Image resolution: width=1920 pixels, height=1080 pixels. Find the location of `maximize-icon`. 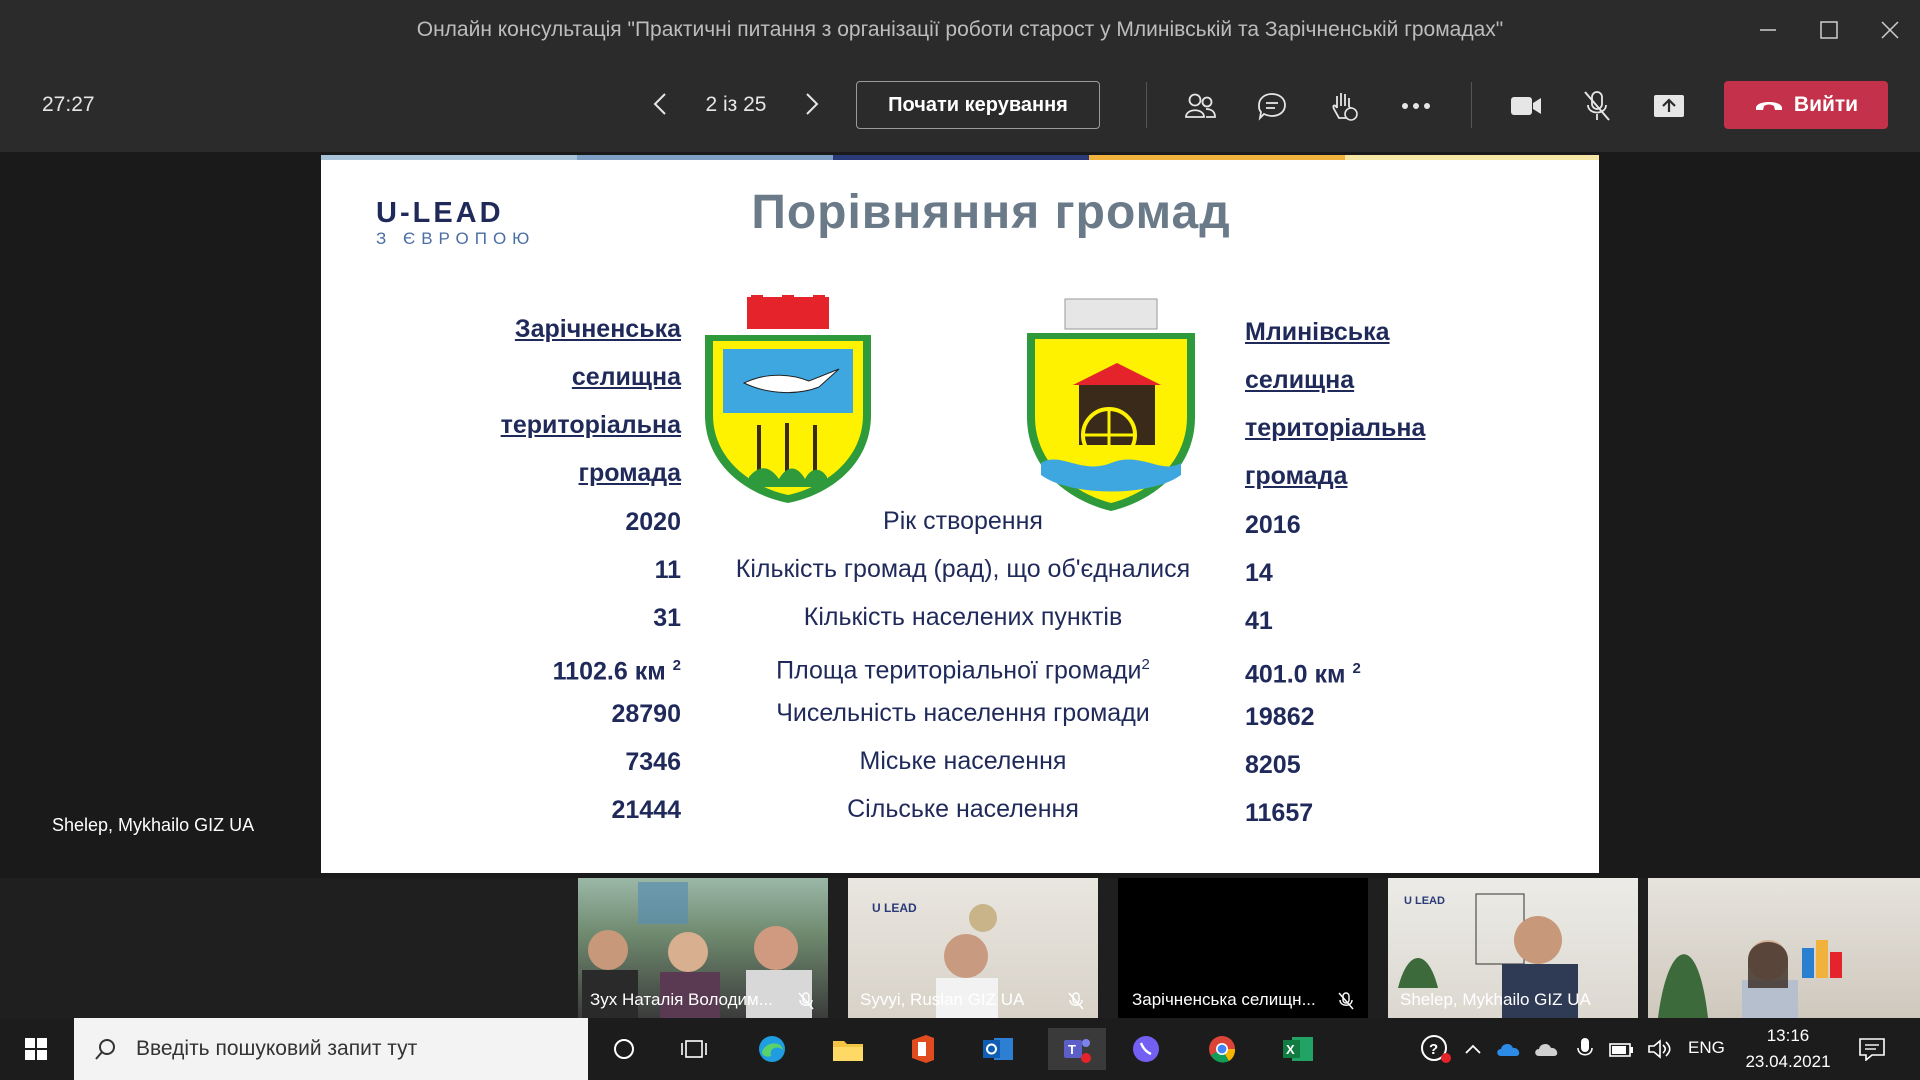

maximize-icon is located at coordinates (1829, 30).